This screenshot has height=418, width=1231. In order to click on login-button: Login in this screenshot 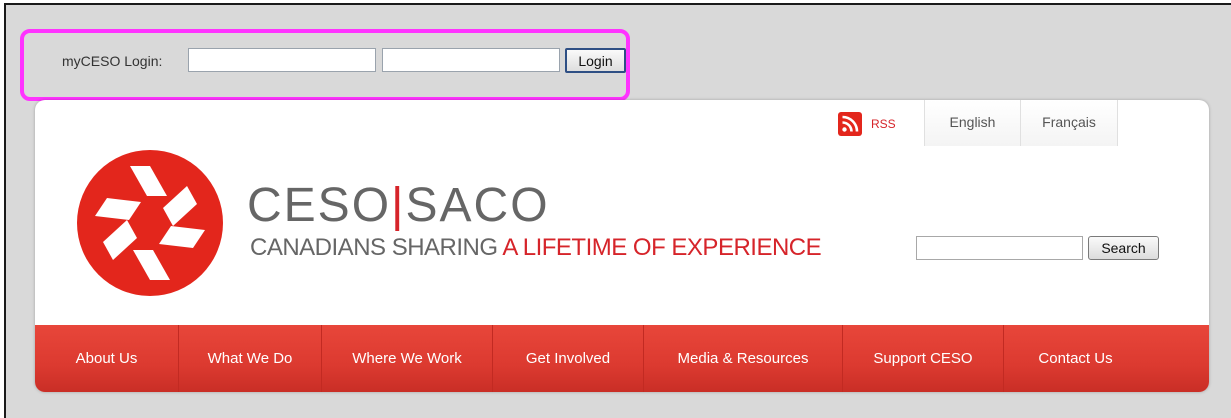, I will do `click(595, 60)`.